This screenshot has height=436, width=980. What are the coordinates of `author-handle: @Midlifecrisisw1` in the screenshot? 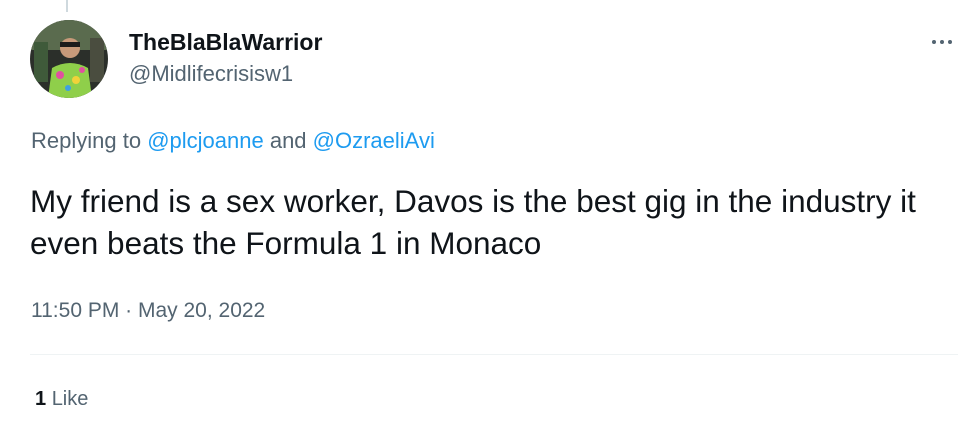 It's located at (211, 74).